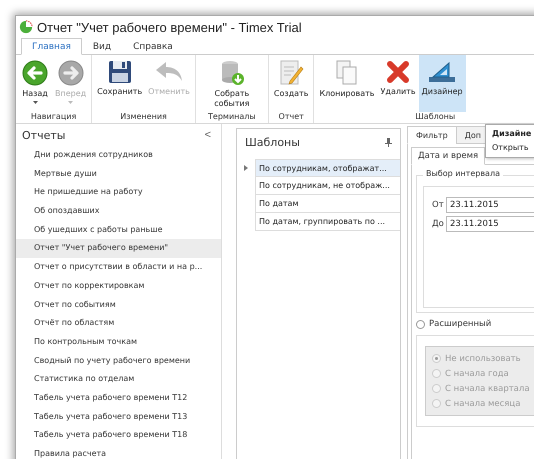 This screenshot has width=534, height=459. What do you see at coordinates (207, 135) in the screenshot?
I see `collapse-button: <` at bounding box center [207, 135].